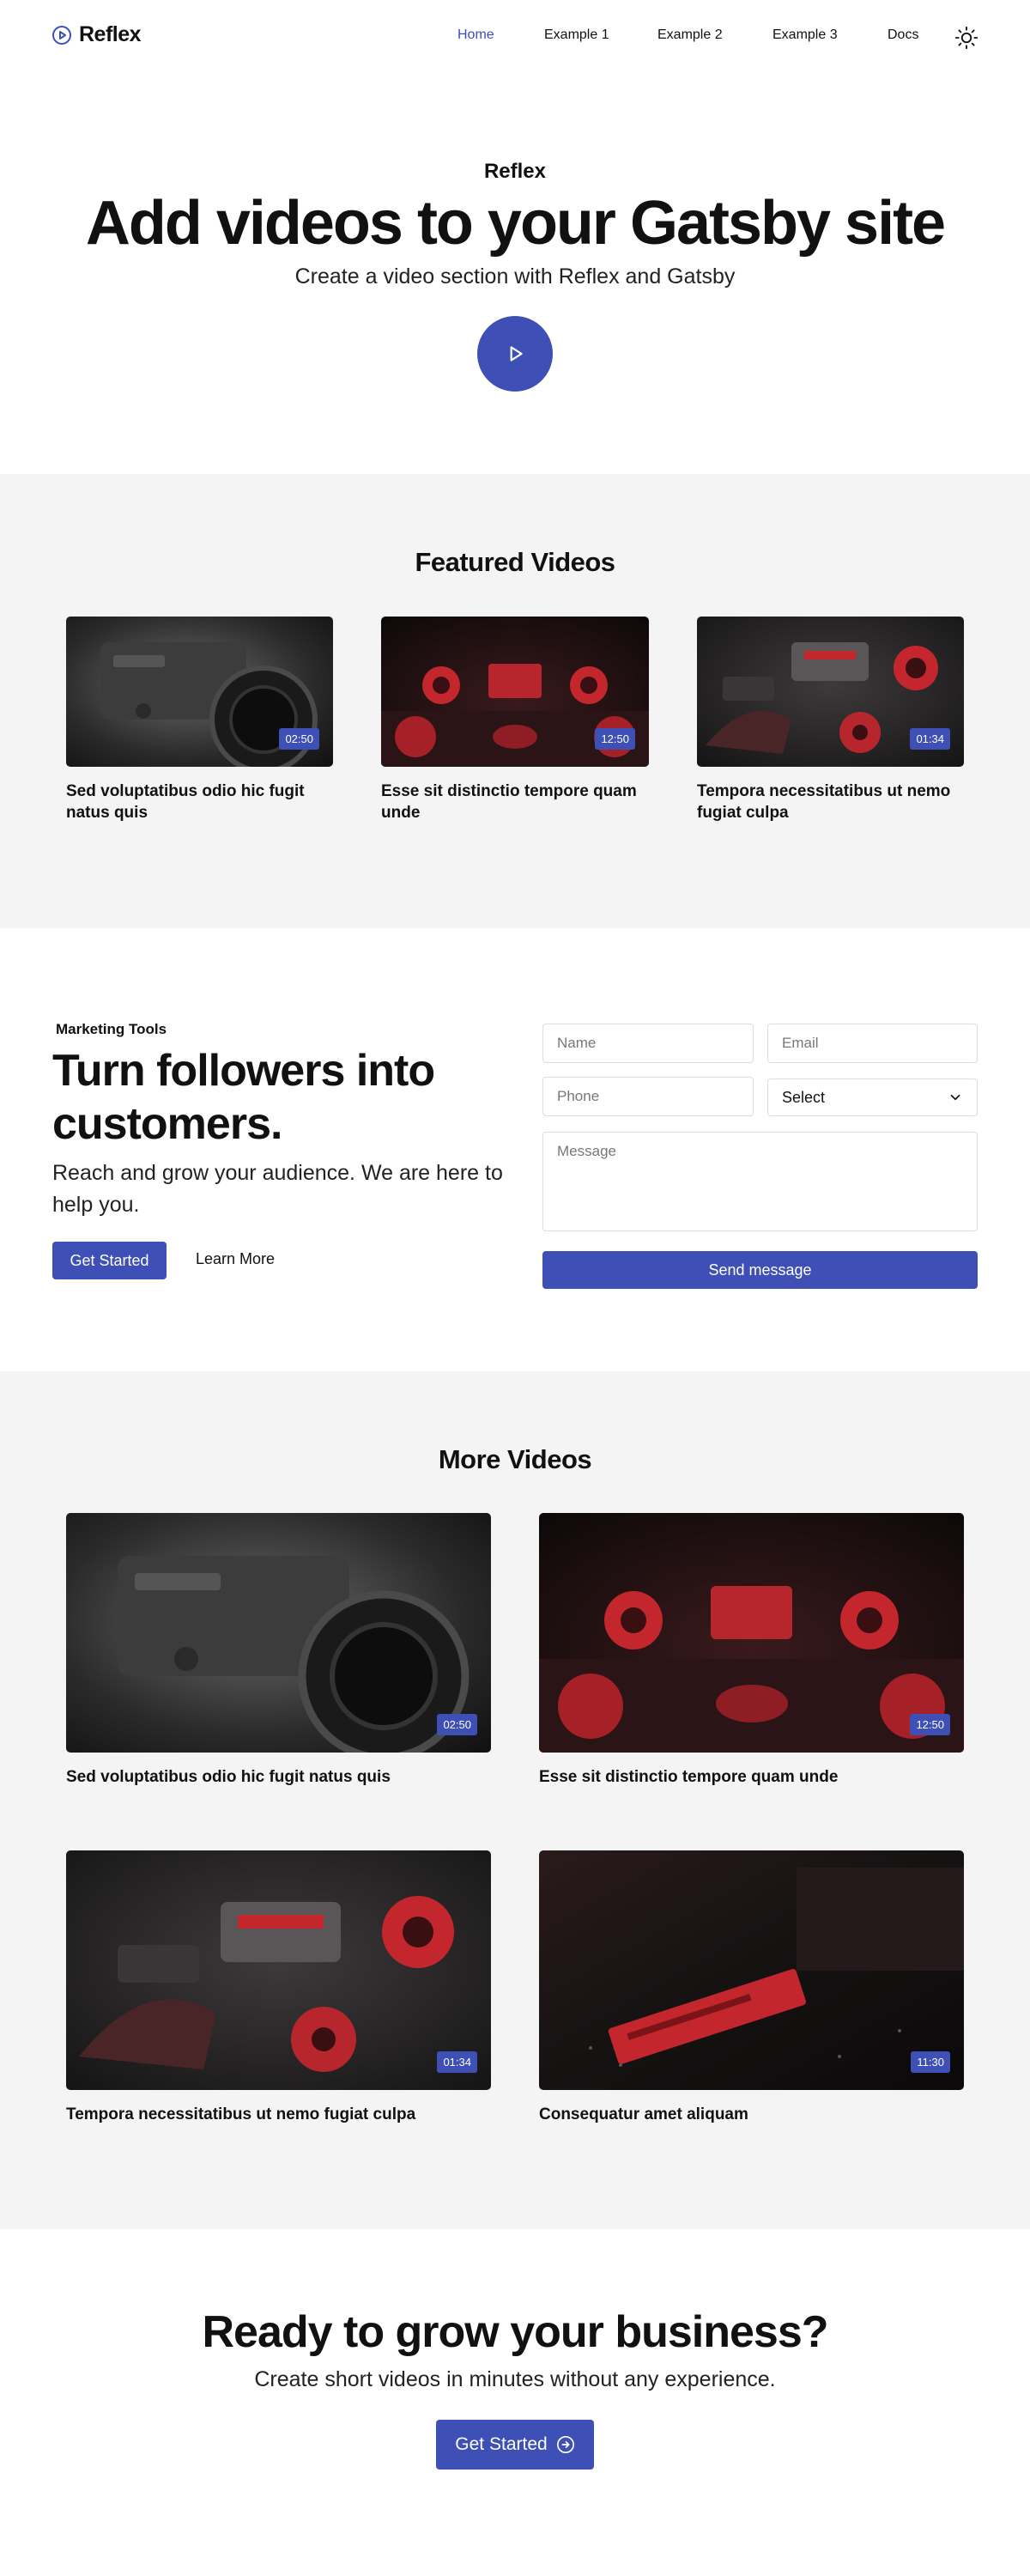 This screenshot has width=1030, height=2576. Describe the element at coordinates (903, 35) in the screenshot. I see `nav-docs: Docs` at that location.